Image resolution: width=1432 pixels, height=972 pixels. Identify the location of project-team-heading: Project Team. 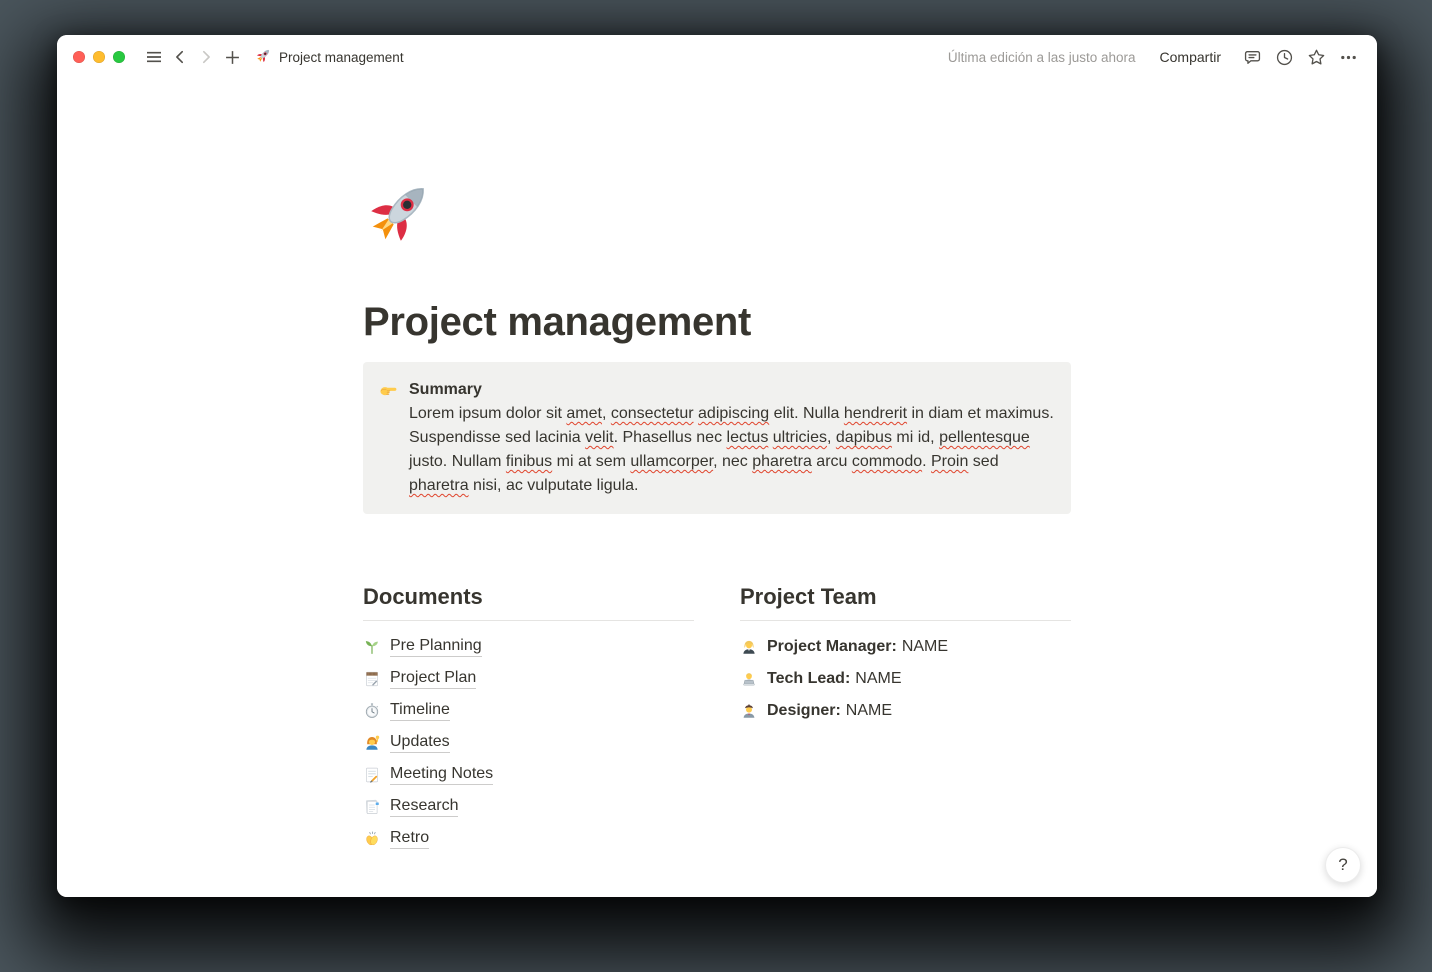
(905, 602).